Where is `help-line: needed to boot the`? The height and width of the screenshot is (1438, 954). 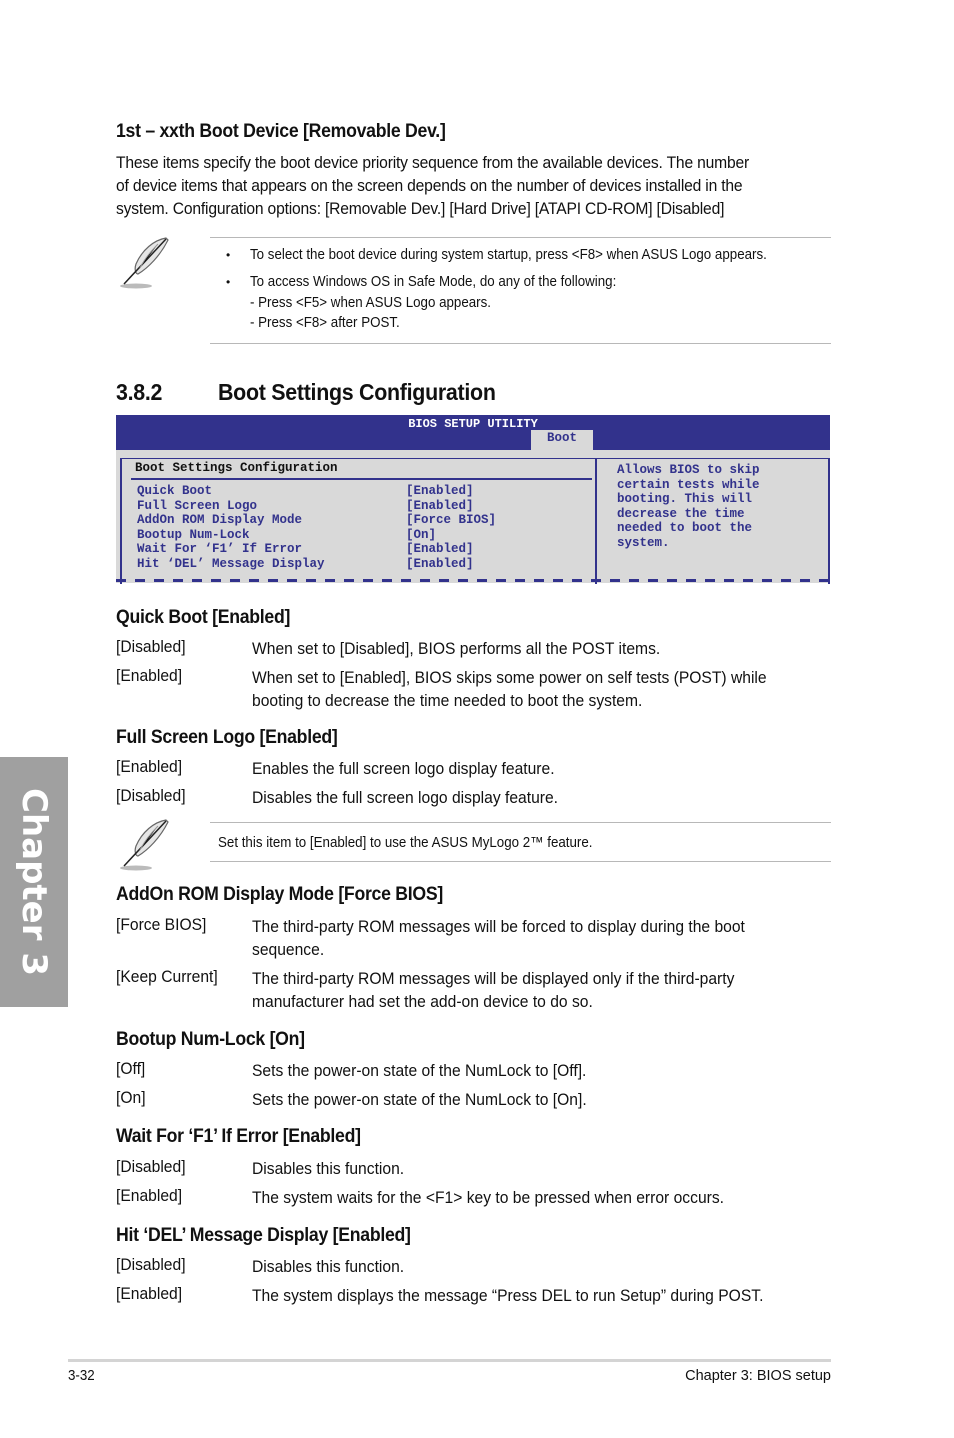 help-line: needed to boot the is located at coordinates (685, 528).